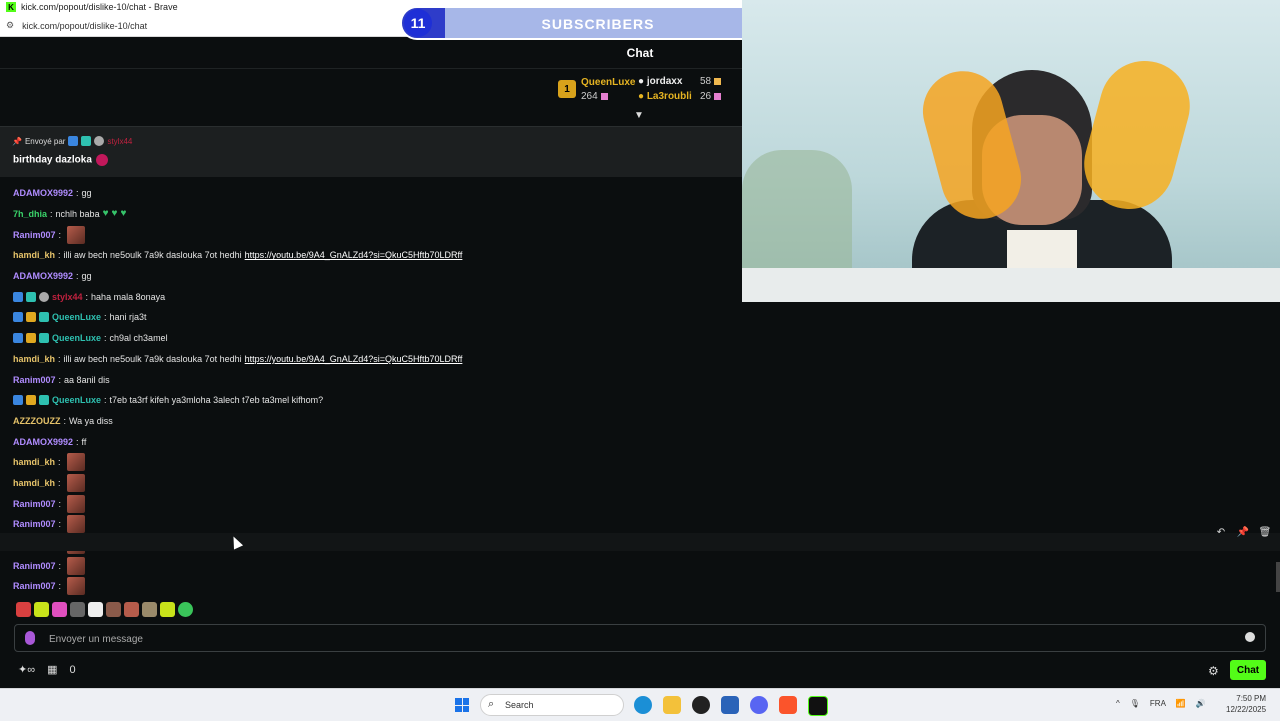 The height and width of the screenshot is (721, 1280). I want to click on third-gifter-name: ● La3roubli, so click(665, 96).